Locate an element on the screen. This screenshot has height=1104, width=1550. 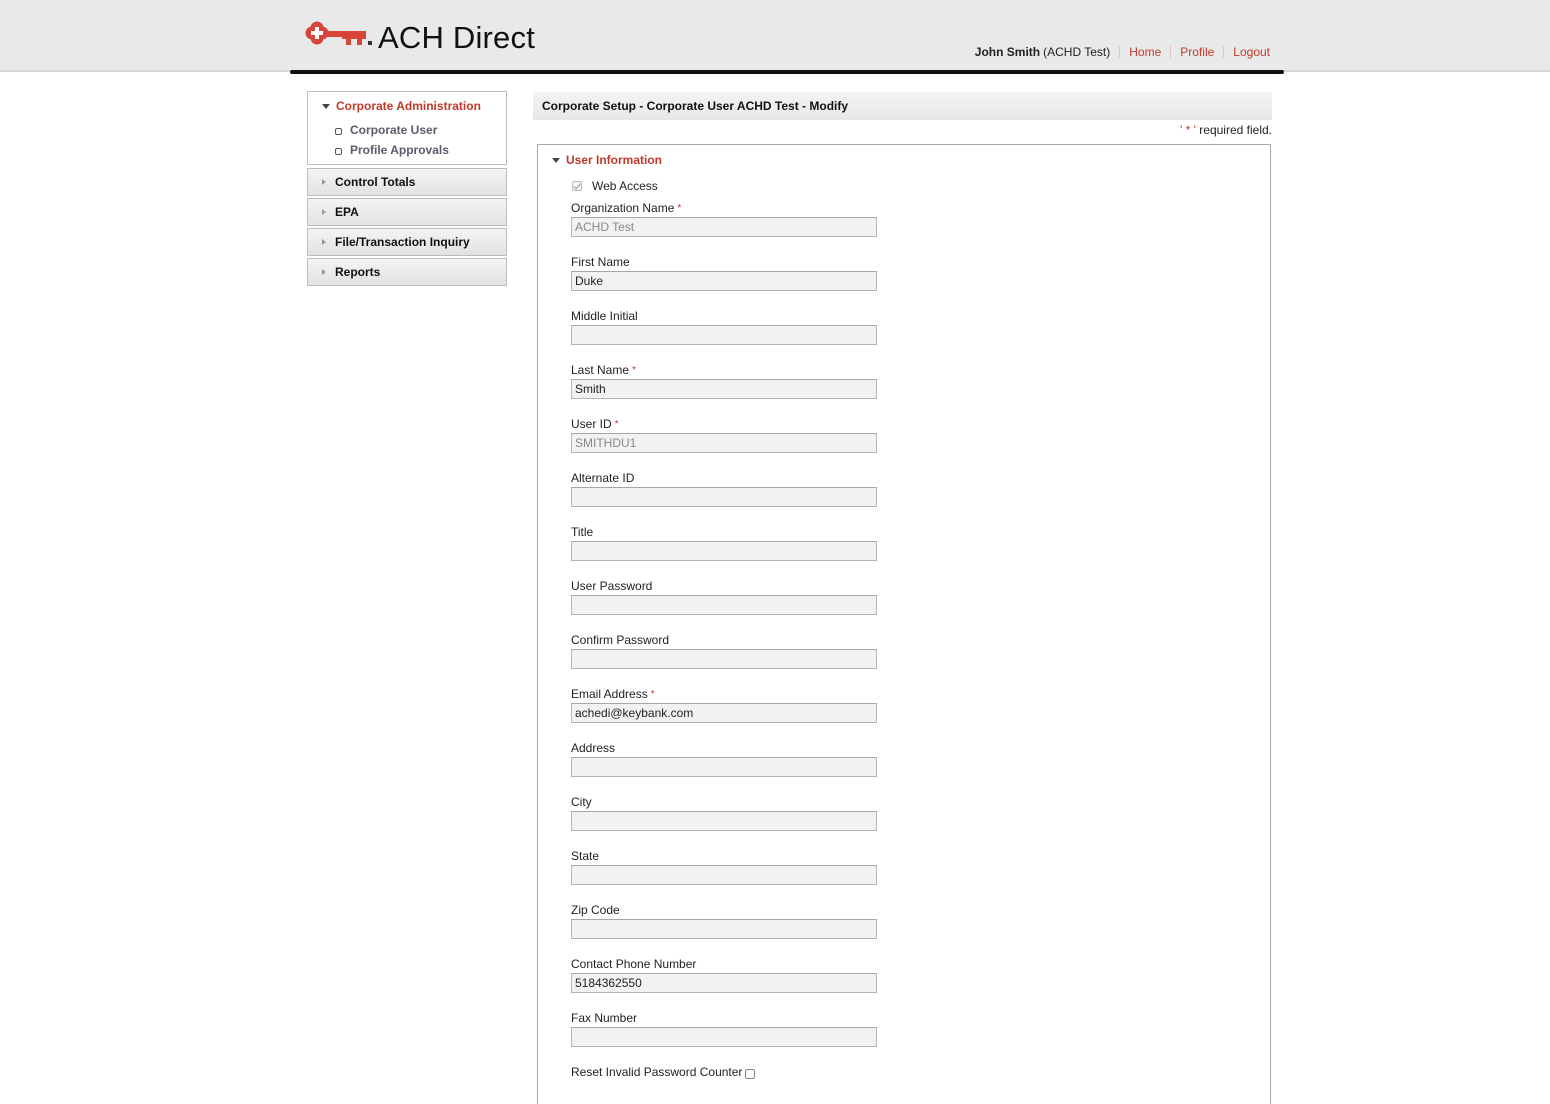
field-organization-name: Organization Name * is located at coordinates (731, 227).